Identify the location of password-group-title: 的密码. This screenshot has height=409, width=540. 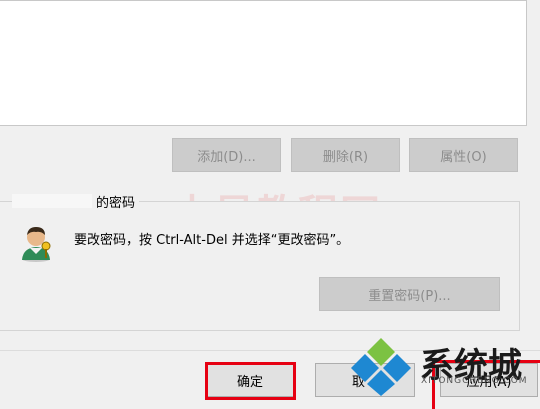
(76, 201).